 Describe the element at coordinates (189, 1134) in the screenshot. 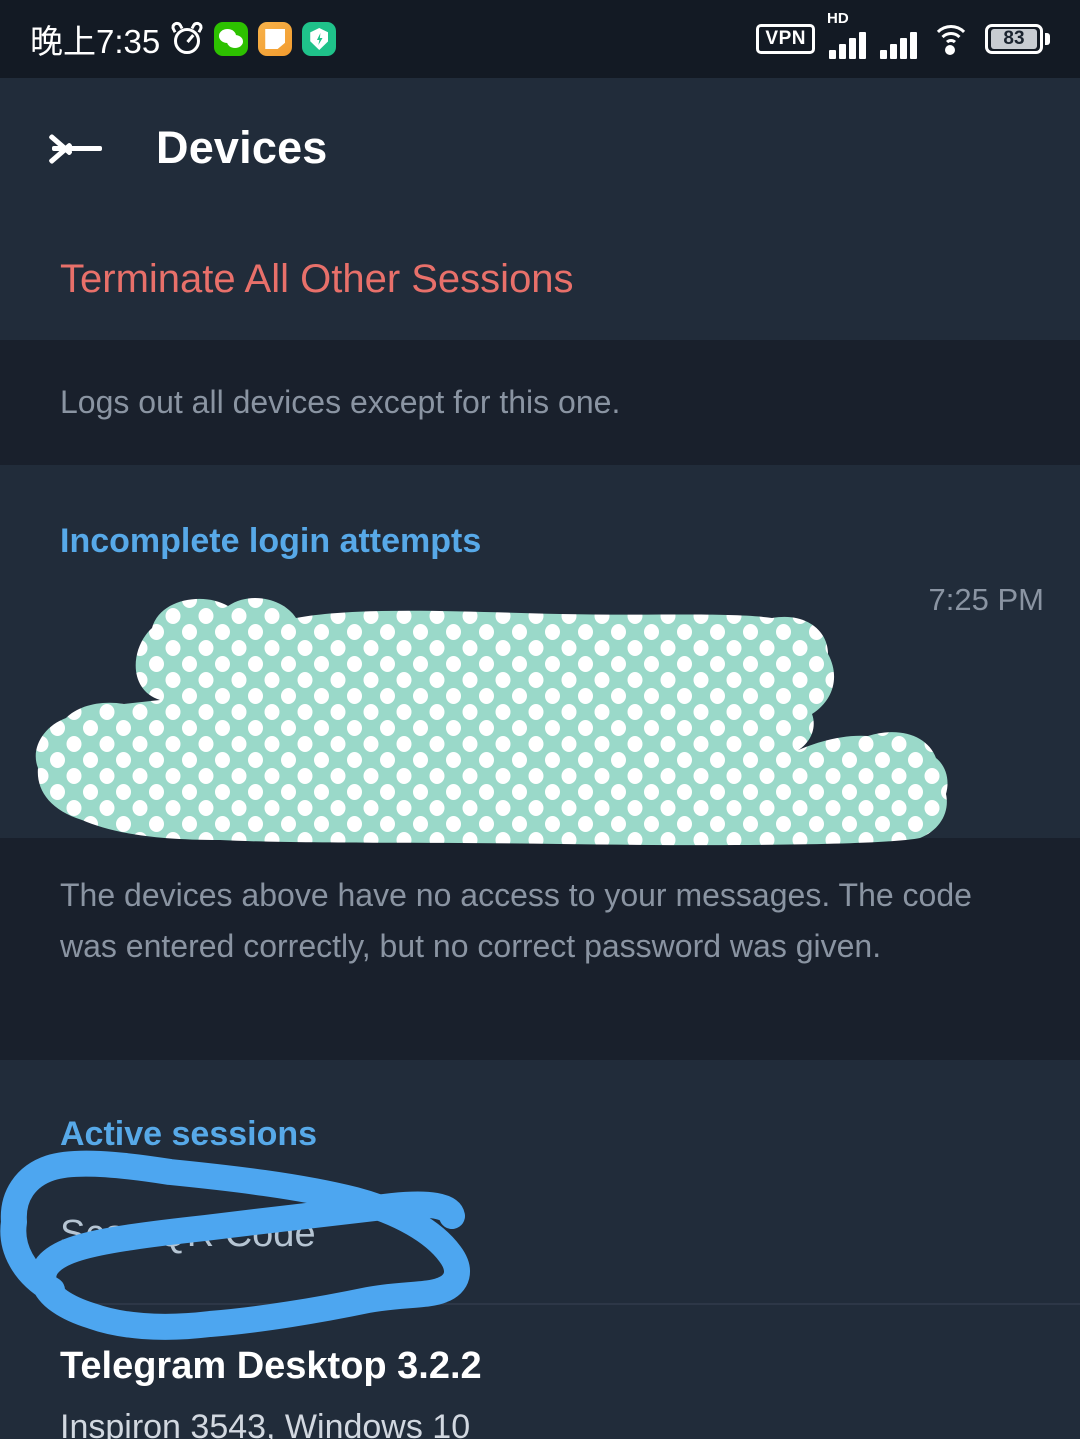

I see `active-sessions-header: Active sessions` at that location.